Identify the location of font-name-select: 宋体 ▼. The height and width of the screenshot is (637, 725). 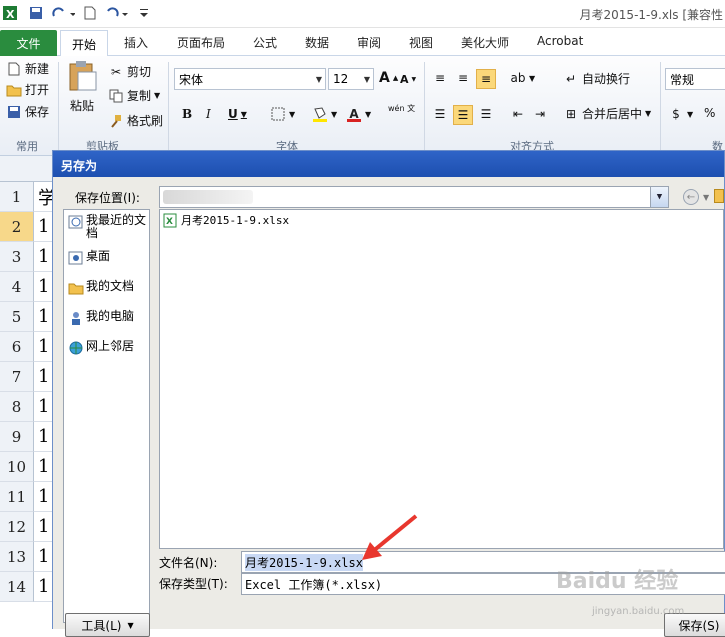
(250, 79).